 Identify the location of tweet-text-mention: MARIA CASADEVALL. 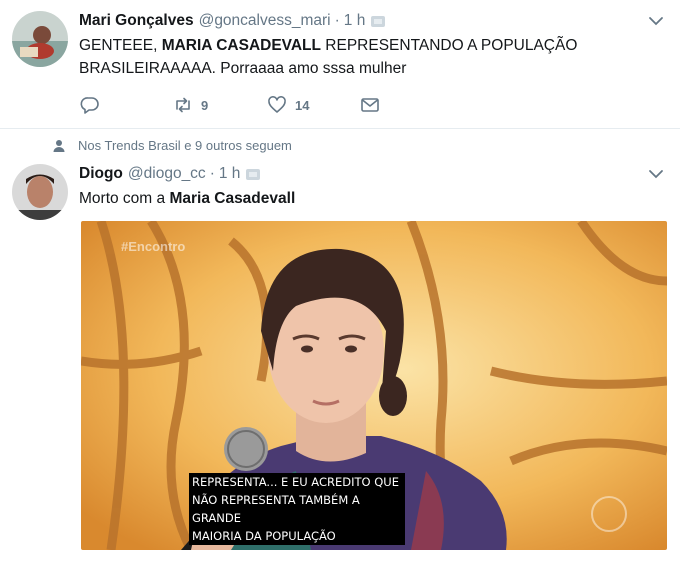
(241, 45).